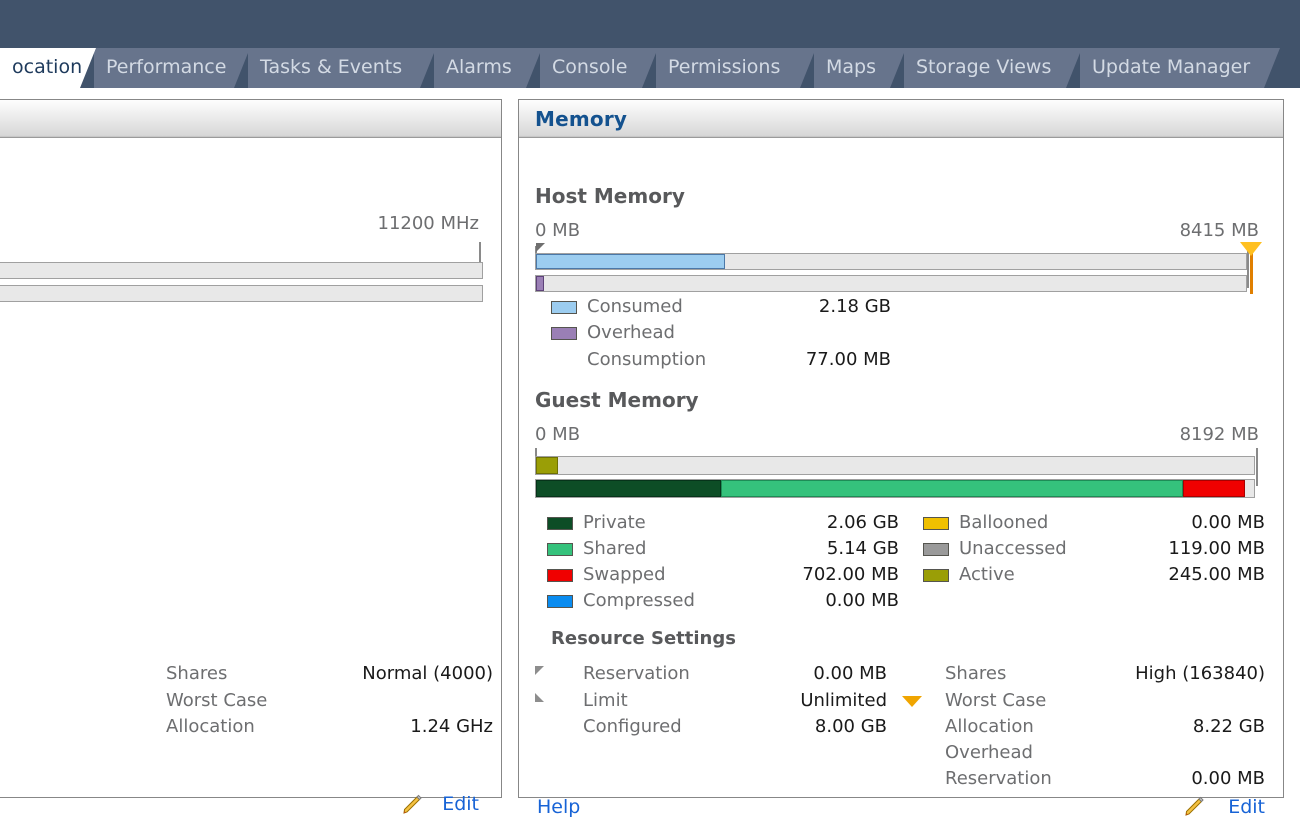 Image resolution: width=1300 pixels, height=822 pixels. I want to click on tab-label: Permissions, so click(724, 67).